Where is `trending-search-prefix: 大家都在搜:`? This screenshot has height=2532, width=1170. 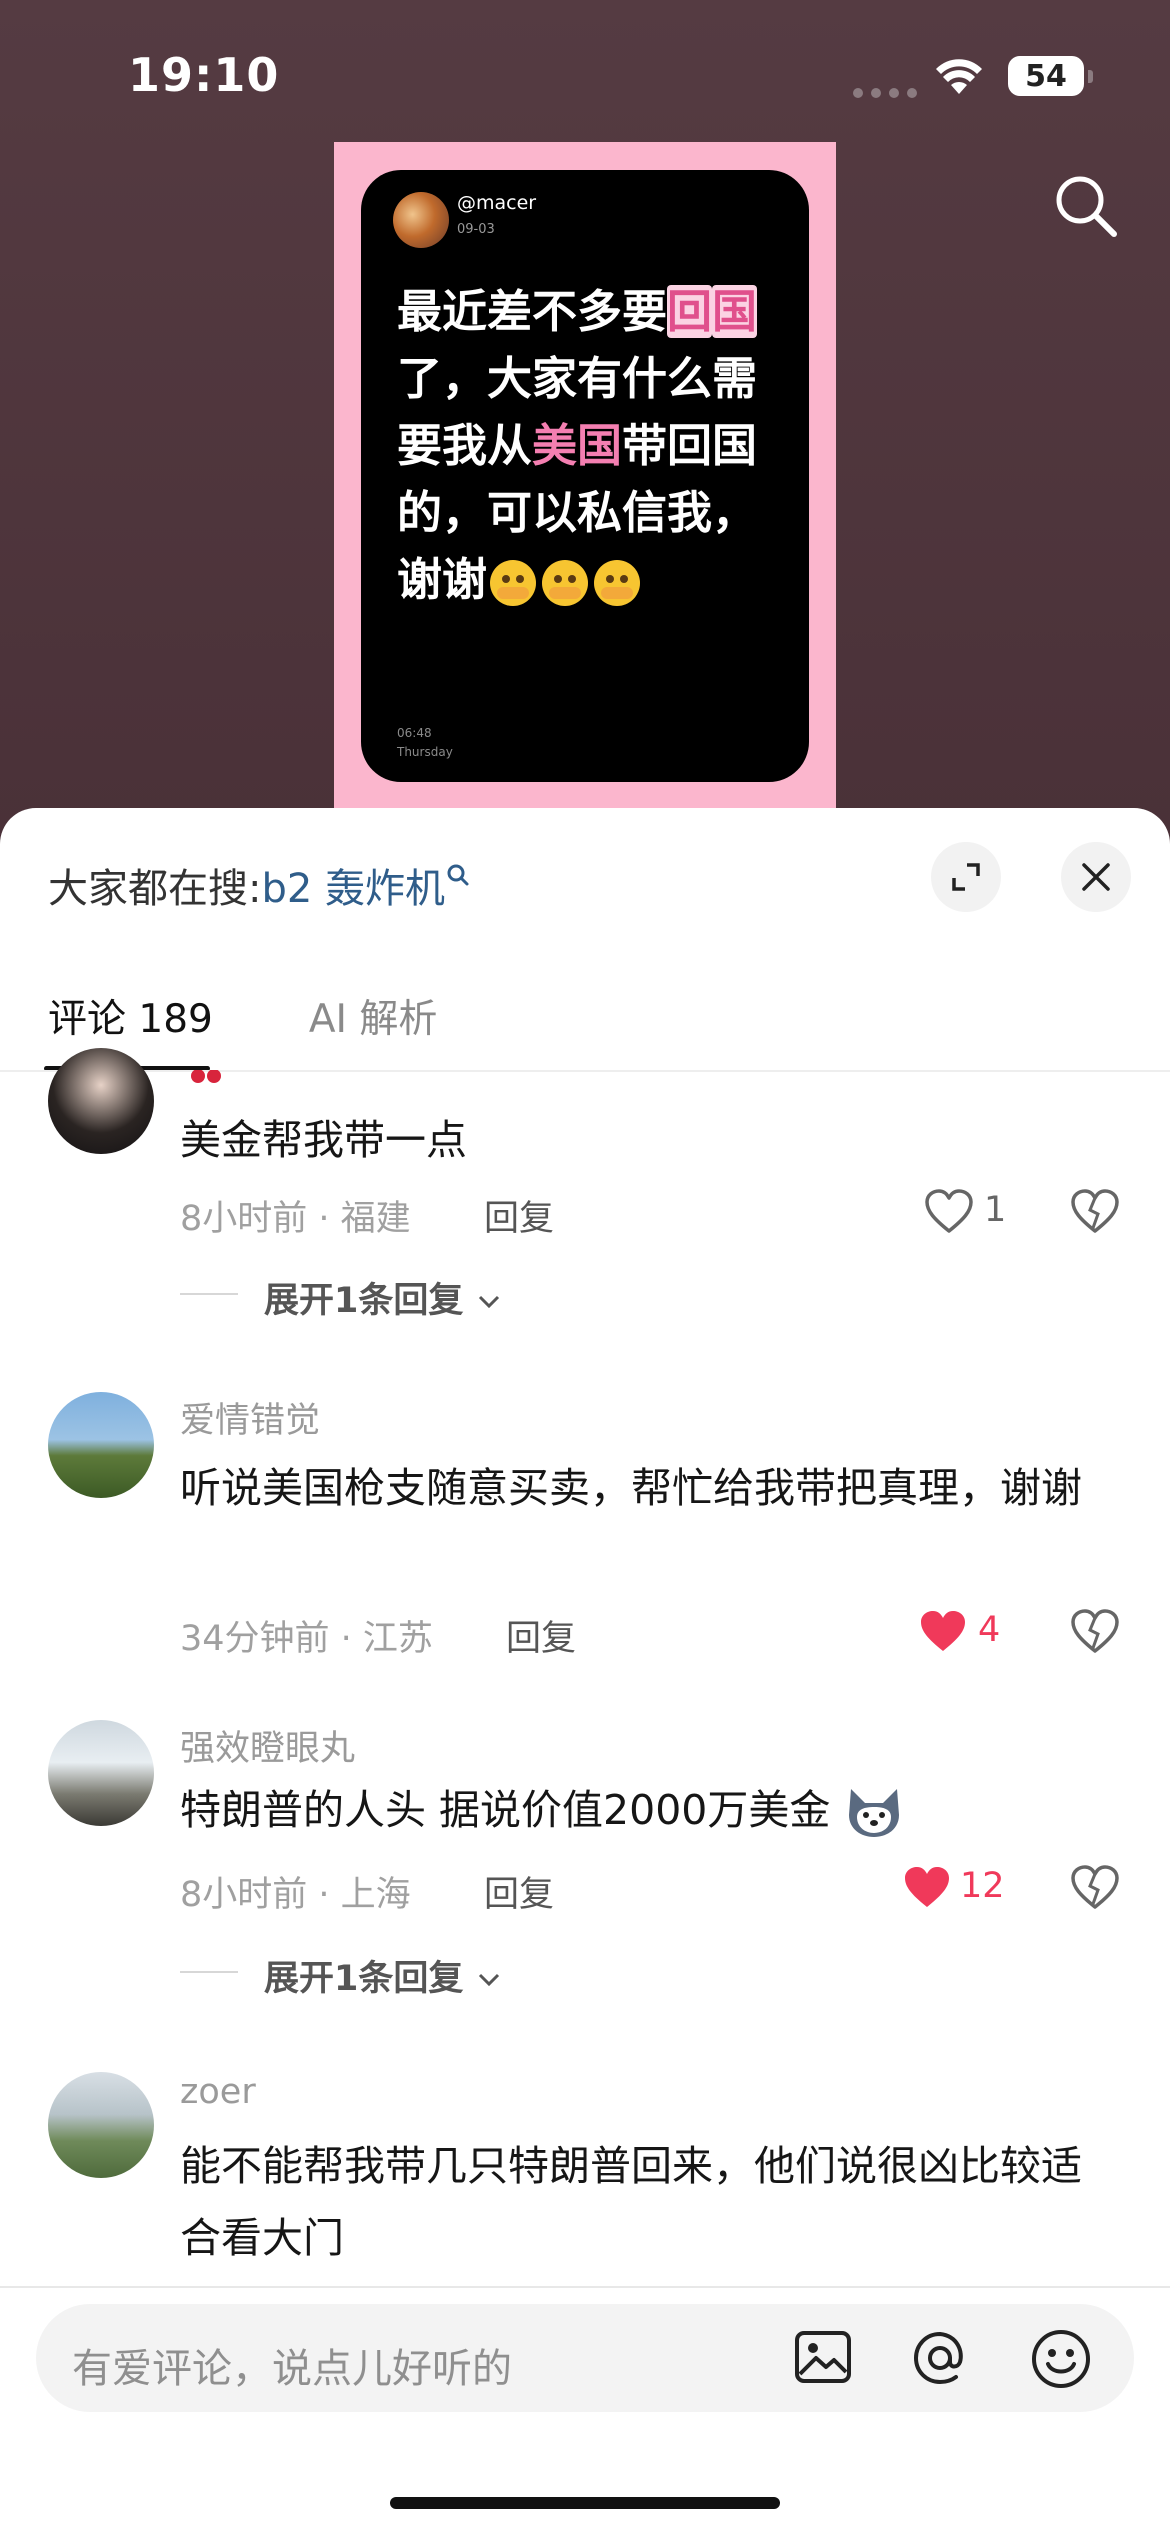
trending-search-prefix: 大家都在搜: is located at coordinates (155, 889).